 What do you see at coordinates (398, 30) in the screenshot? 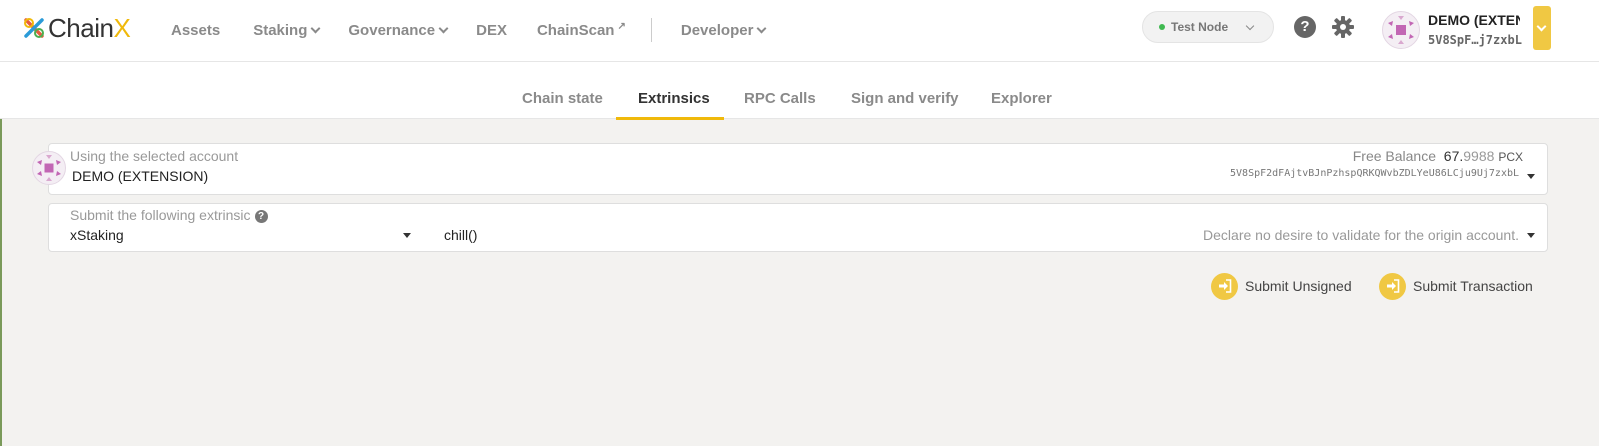
I see `nav-governance: Governance` at bounding box center [398, 30].